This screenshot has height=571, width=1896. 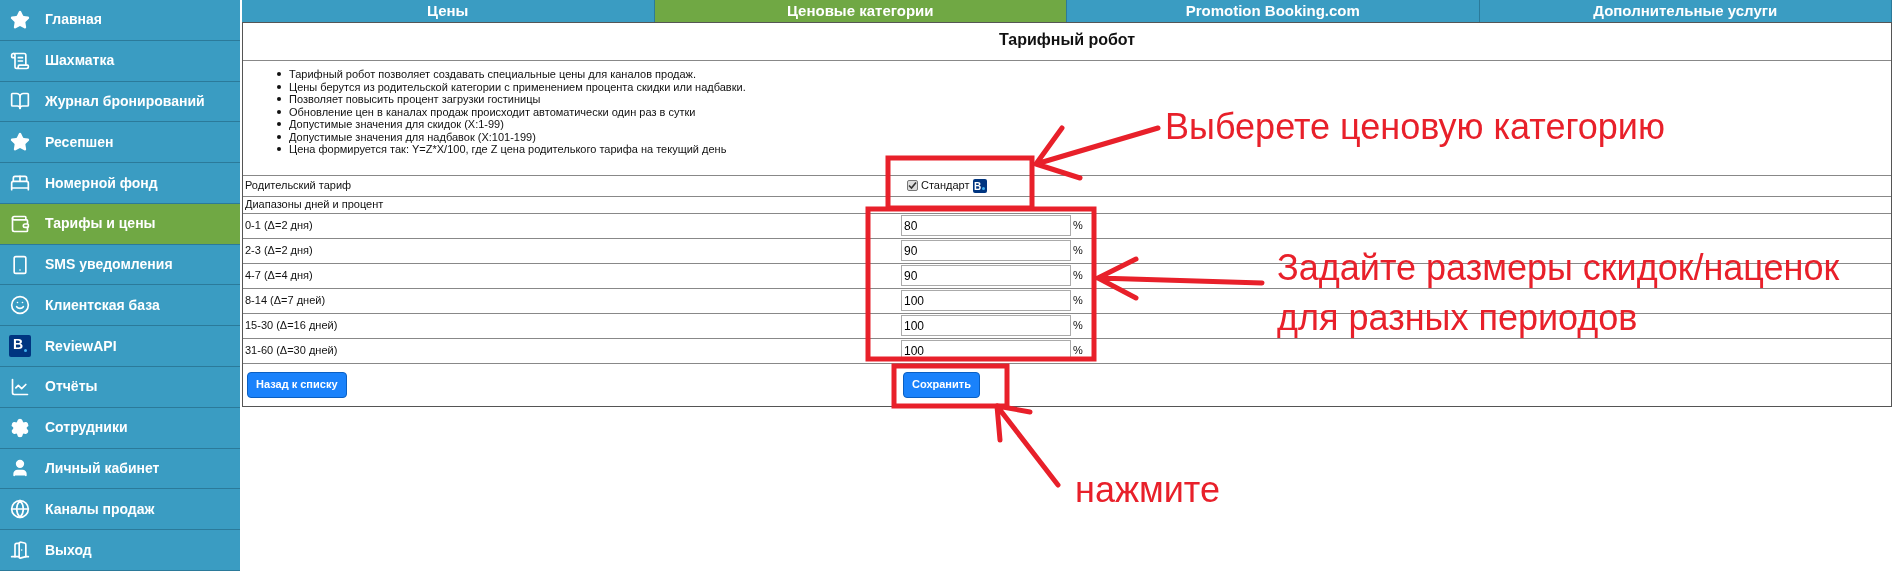 I want to click on info-text: Обновление цен в каналах продаж происходит автоматически один раз в сутки, so click(x=492, y=111).